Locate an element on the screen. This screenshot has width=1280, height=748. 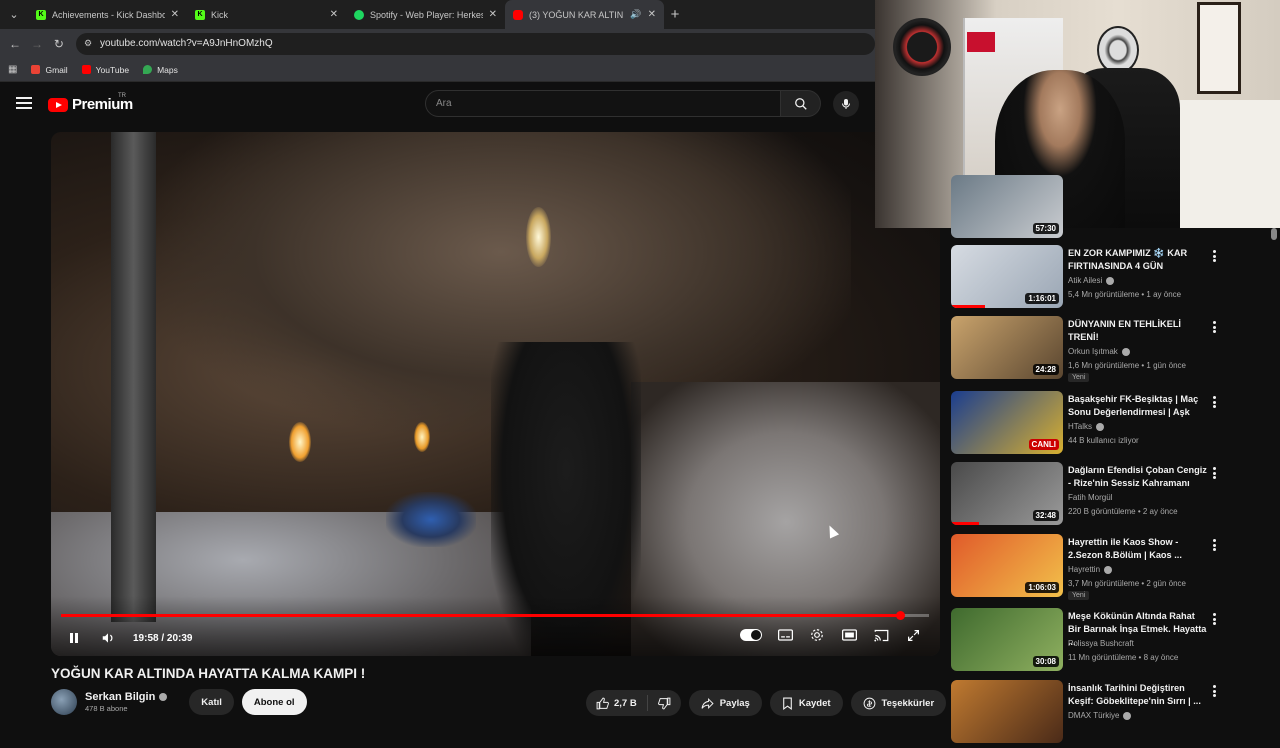
recommendation-title: DÜNYANIN EN TEHLİKELİ TRENİ! is located at coordinates (1138, 331).